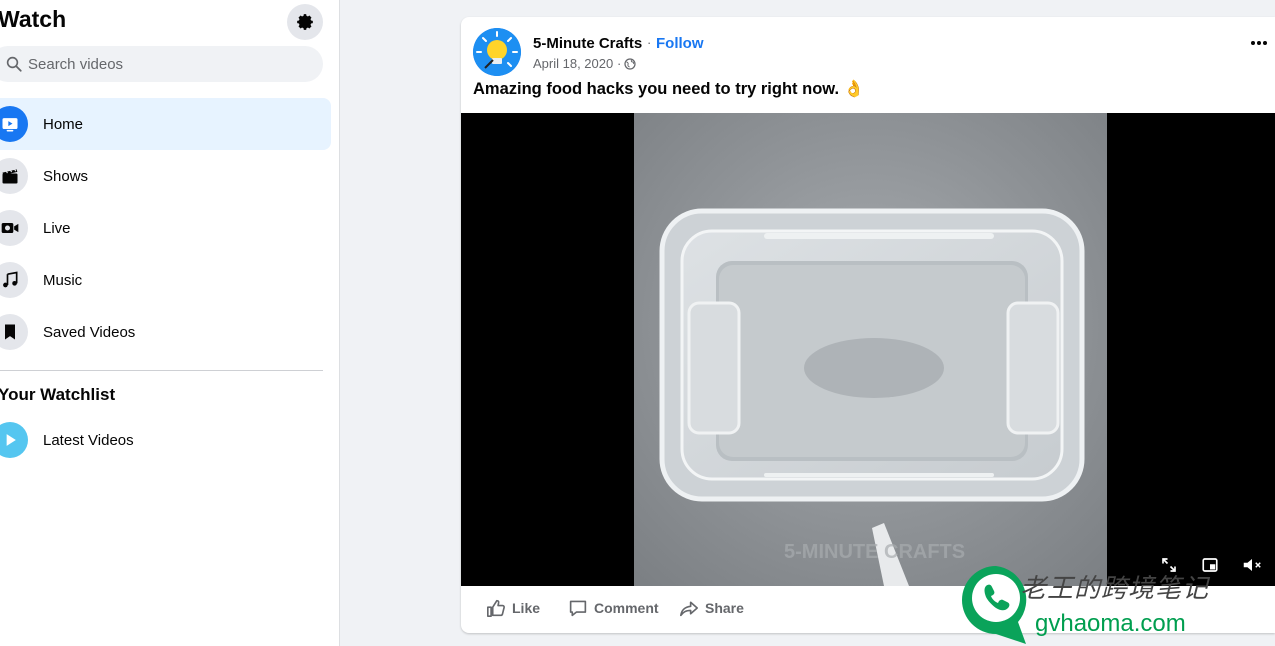  Describe the element at coordinates (496, 608) in the screenshot. I see `thumbs-up-icon` at that location.